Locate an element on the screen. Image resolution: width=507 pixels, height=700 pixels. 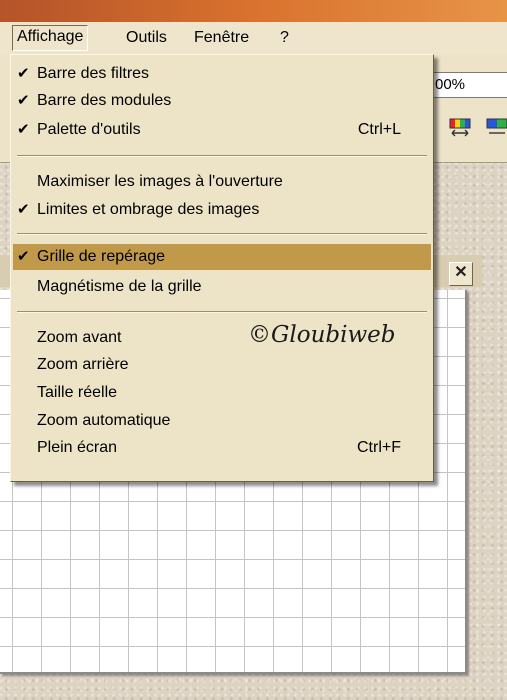
menu-bar: Affichage Outils Fenêtre ? is located at coordinates (253, 38).